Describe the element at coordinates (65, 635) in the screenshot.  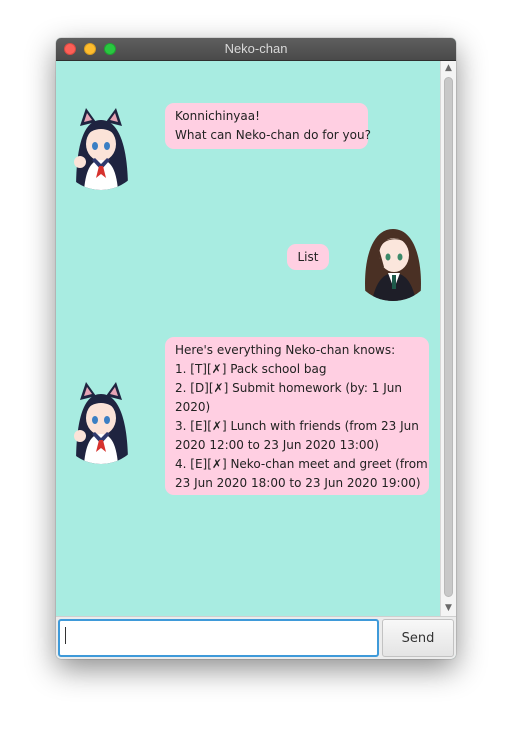
I see `text-caret` at that location.